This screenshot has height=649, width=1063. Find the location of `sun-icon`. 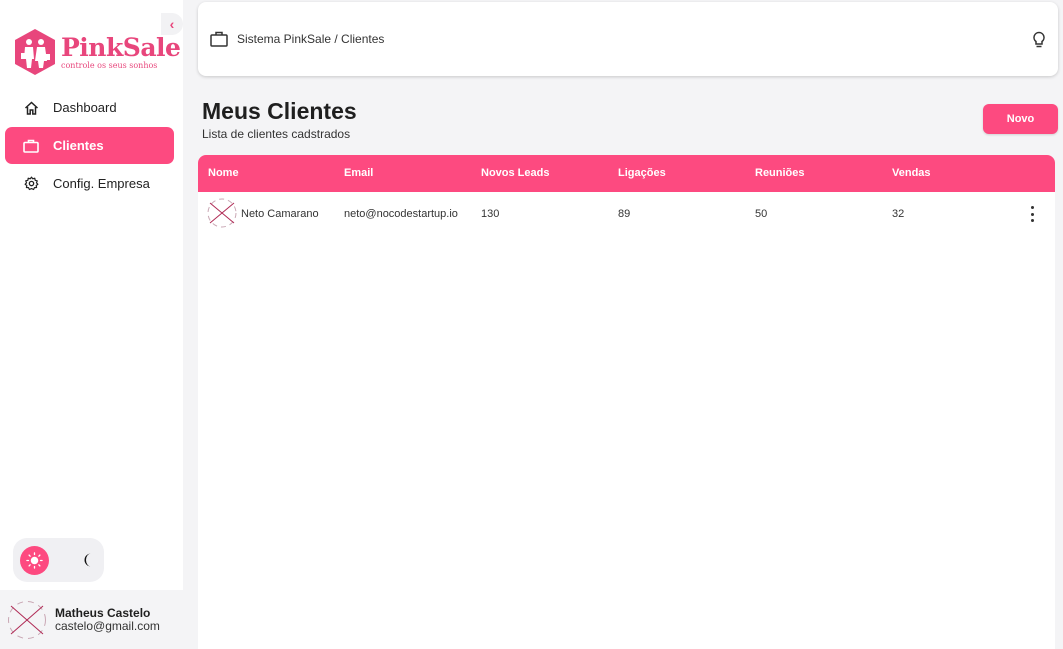

sun-icon is located at coordinates (34, 560).